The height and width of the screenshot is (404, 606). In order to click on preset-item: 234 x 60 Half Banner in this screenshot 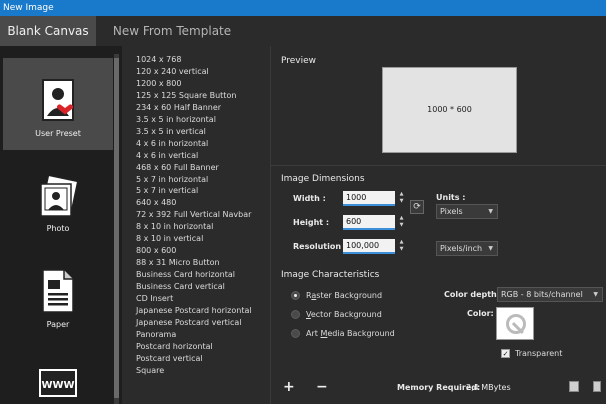, I will do `click(178, 107)`.